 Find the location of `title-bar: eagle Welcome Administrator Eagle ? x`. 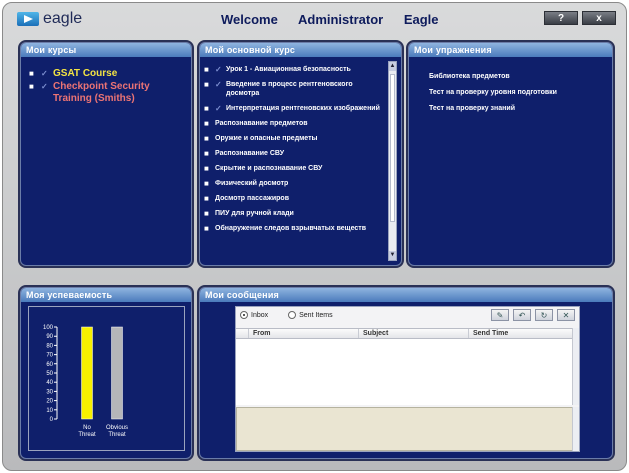

title-bar: eagle Welcome Administrator Eagle ? x is located at coordinates (315, 18).